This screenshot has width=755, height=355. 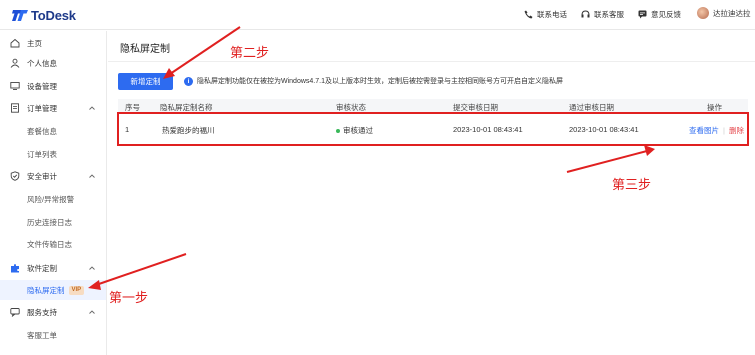 I want to click on annotation-step3: 第三步, so click(x=632, y=185).